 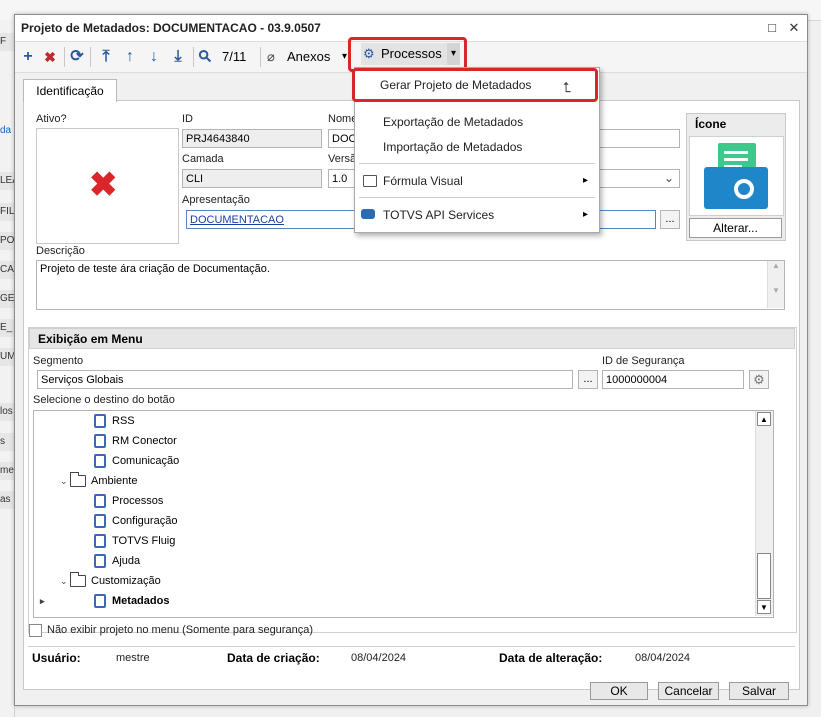 I want to click on menu-section-title: Exibição em Menu, so click(x=412, y=338).